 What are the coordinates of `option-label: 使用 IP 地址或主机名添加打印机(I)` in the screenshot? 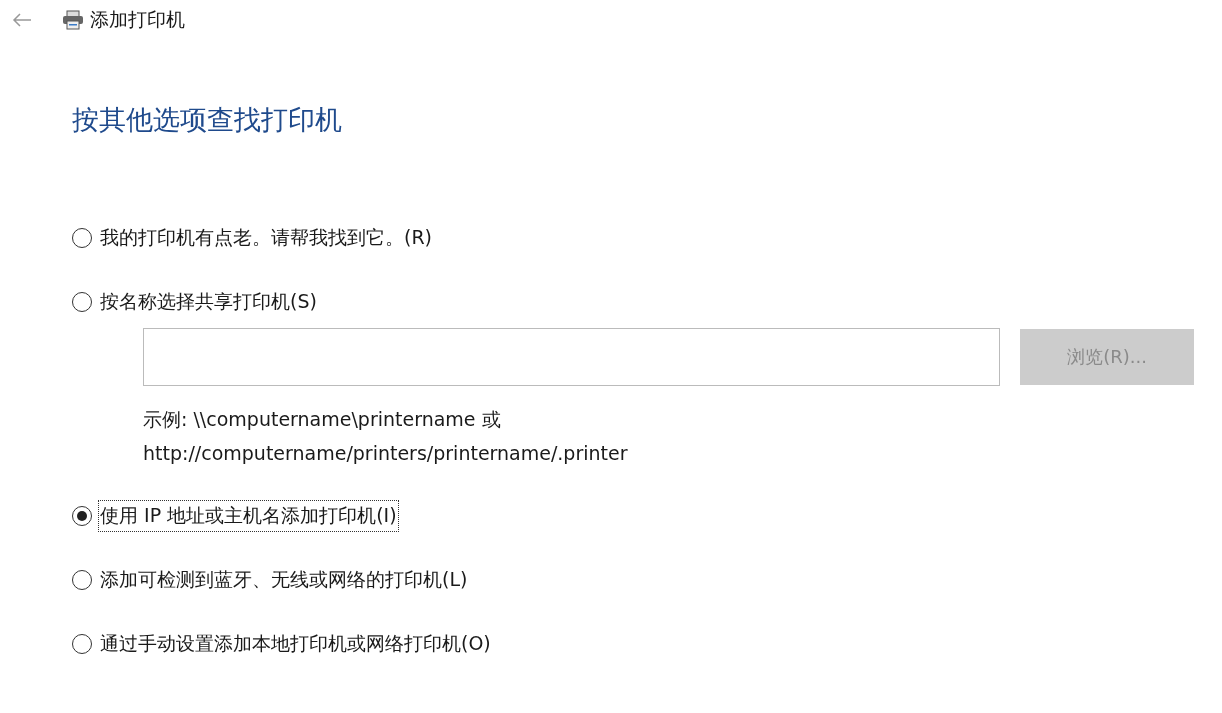 It's located at (248, 516).